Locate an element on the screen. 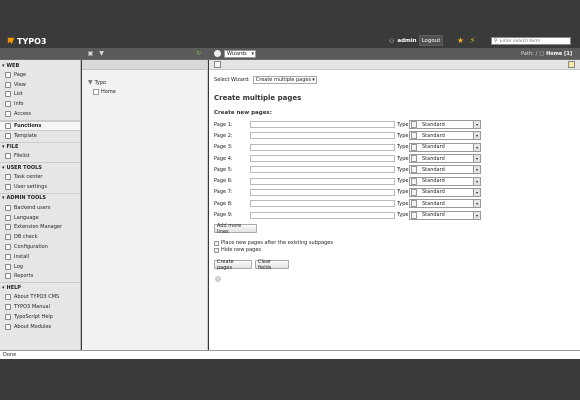  search-box: ⚲ is located at coordinates (531, 41).